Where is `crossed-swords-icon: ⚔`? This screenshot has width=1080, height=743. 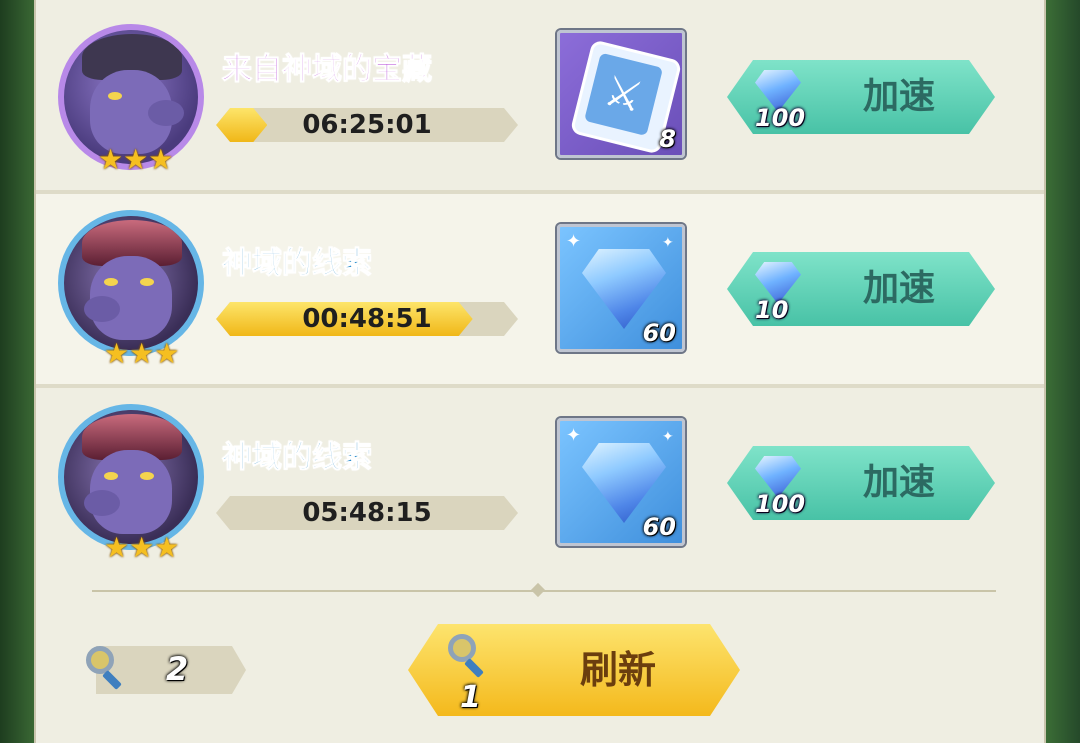
crossed-swords-icon: ⚔ is located at coordinates (623, 94).